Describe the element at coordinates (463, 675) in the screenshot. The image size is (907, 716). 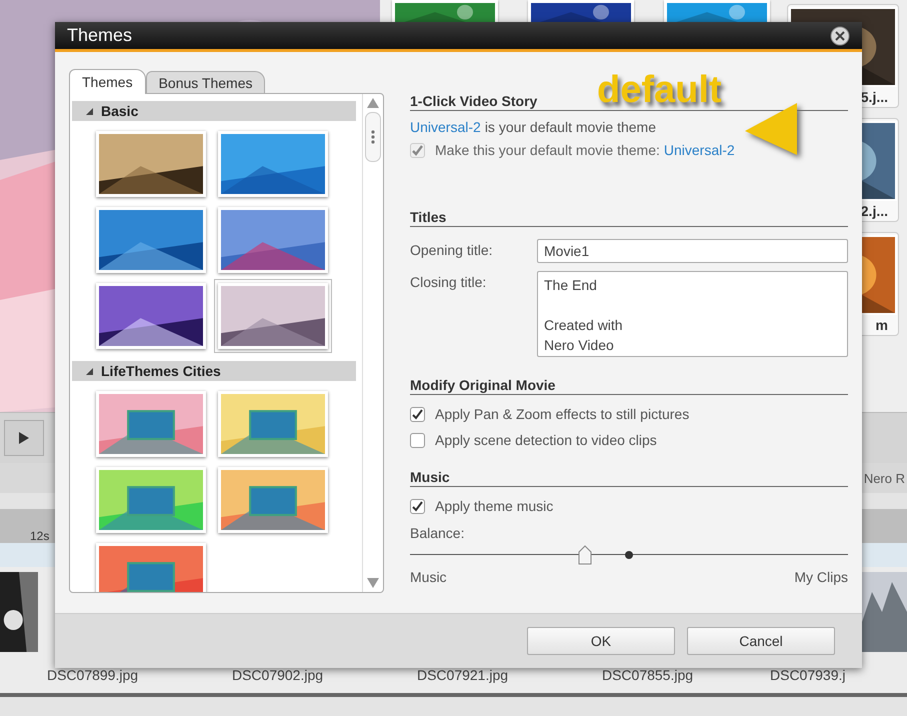
I see `file-name: DSC07921.jpg` at that location.